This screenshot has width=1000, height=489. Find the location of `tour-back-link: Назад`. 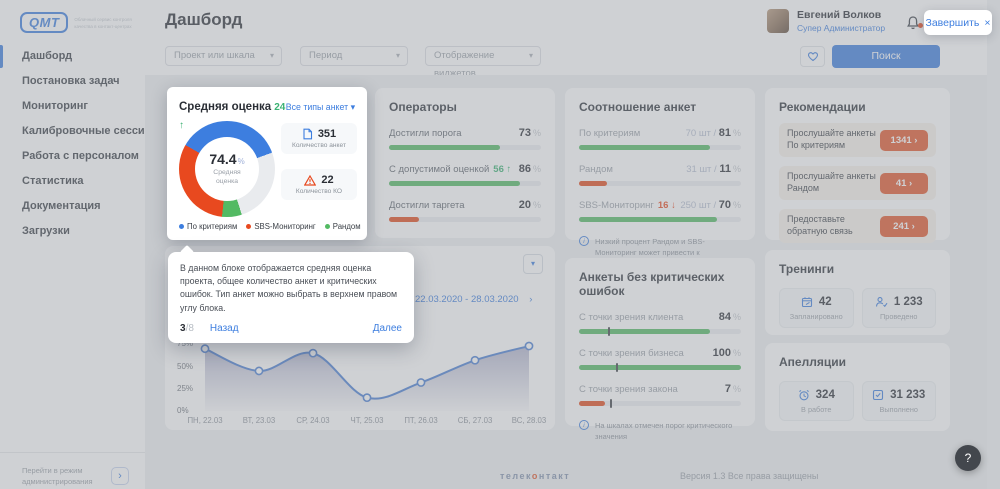

tour-back-link: Назад is located at coordinates (224, 328).